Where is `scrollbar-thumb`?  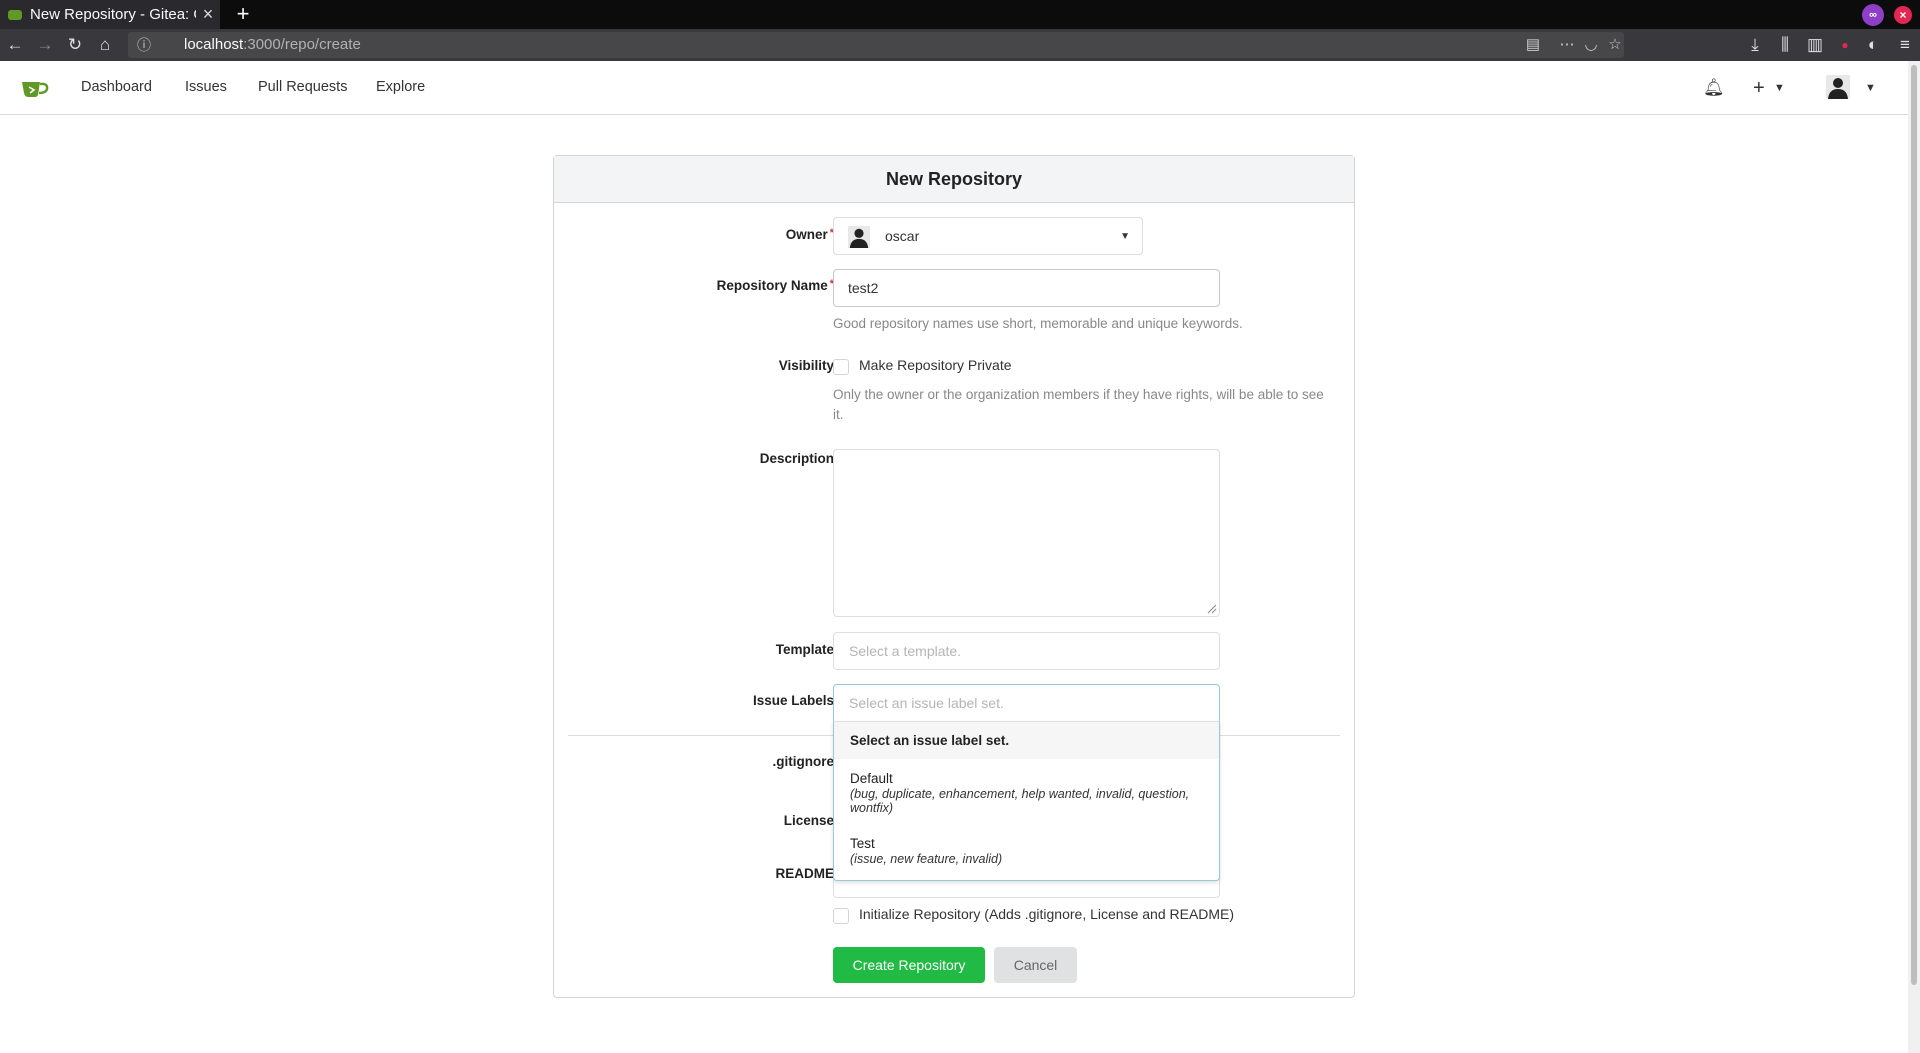
scrollbar-thumb is located at coordinates (1914, 525).